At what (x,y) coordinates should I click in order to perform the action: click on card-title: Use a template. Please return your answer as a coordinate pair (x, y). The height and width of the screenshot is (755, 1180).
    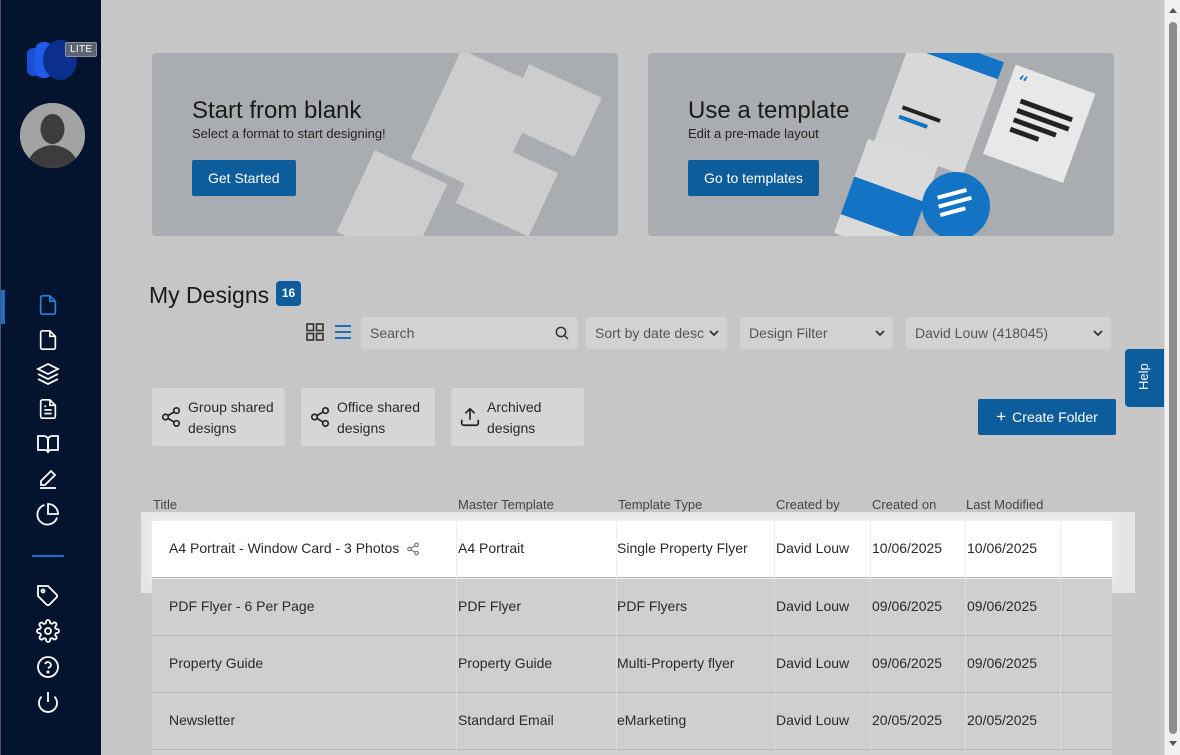
    Looking at the image, I should click on (769, 110).